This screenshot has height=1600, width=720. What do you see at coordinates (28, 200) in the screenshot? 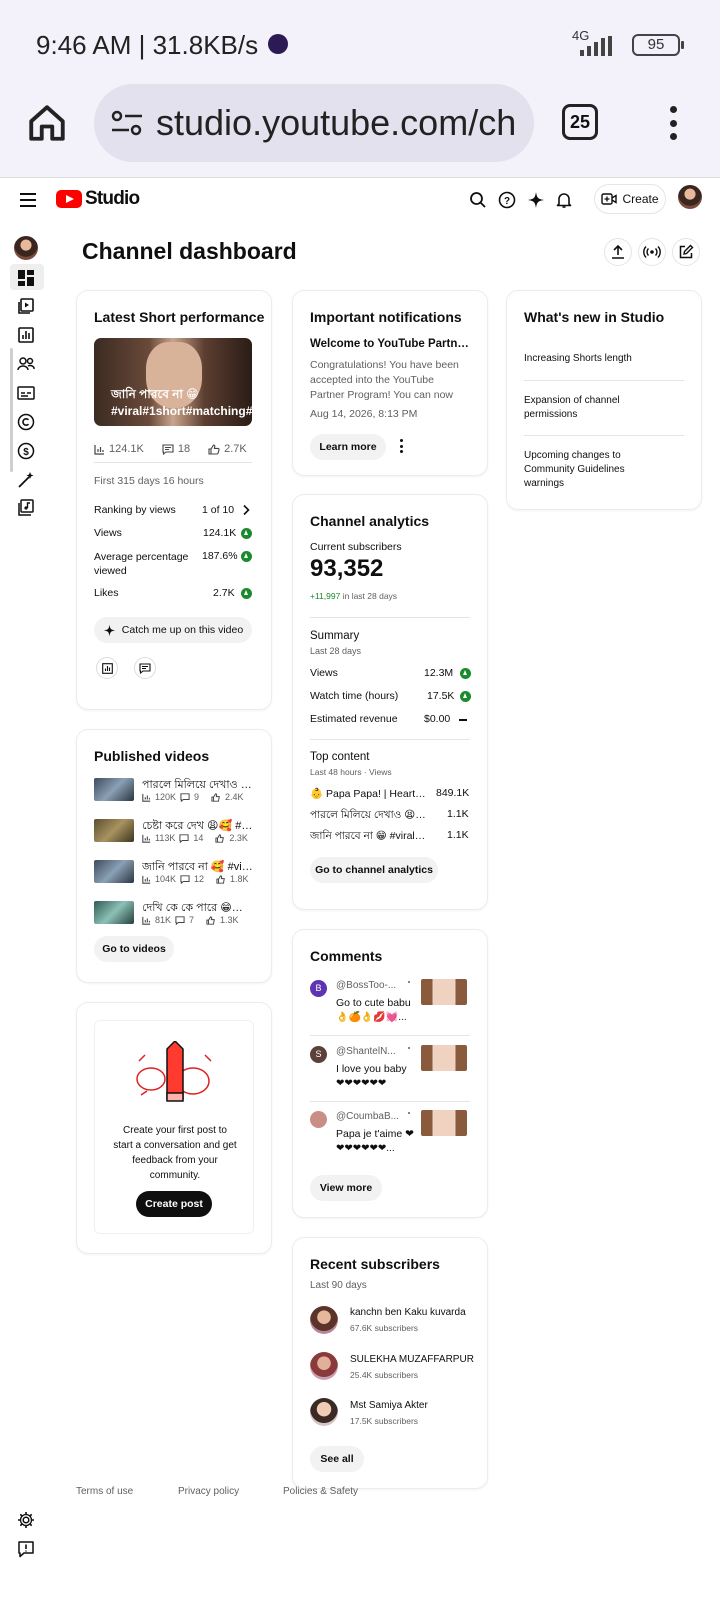
I see `menu-icon` at bounding box center [28, 200].